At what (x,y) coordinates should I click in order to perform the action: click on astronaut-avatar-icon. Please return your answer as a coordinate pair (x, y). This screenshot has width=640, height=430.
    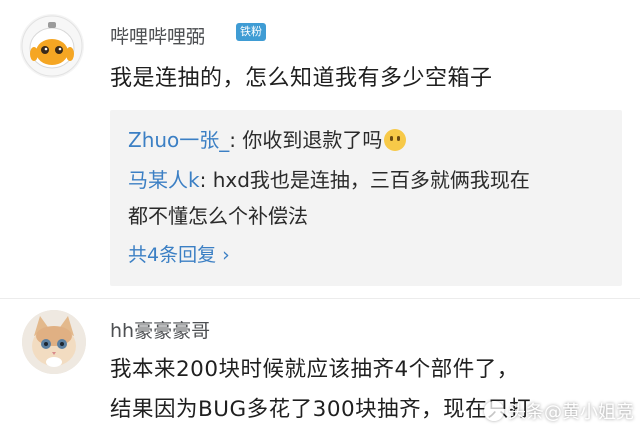
    Looking at the image, I should click on (52, 46).